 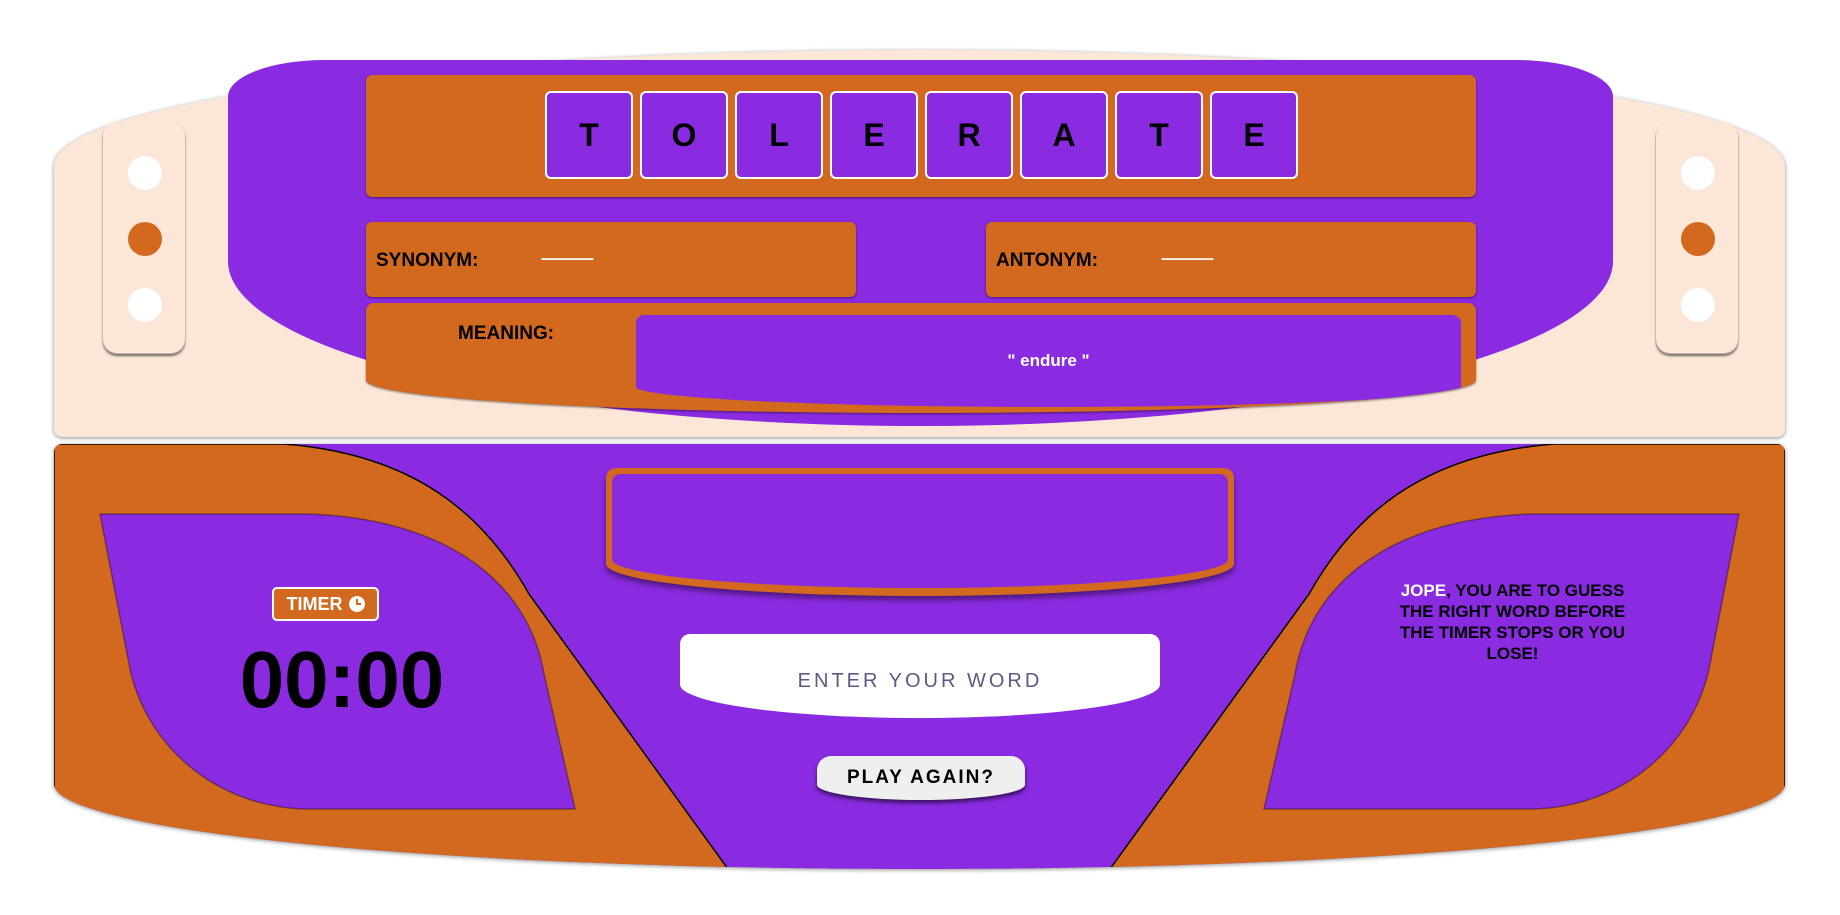 What do you see at coordinates (920, 676) in the screenshot?
I see `word-input` at bounding box center [920, 676].